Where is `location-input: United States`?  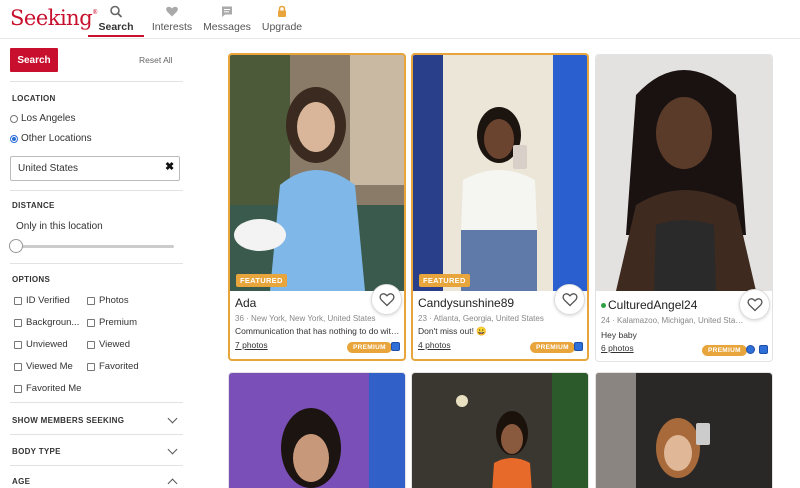 location-input: United States is located at coordinates (95, 168).